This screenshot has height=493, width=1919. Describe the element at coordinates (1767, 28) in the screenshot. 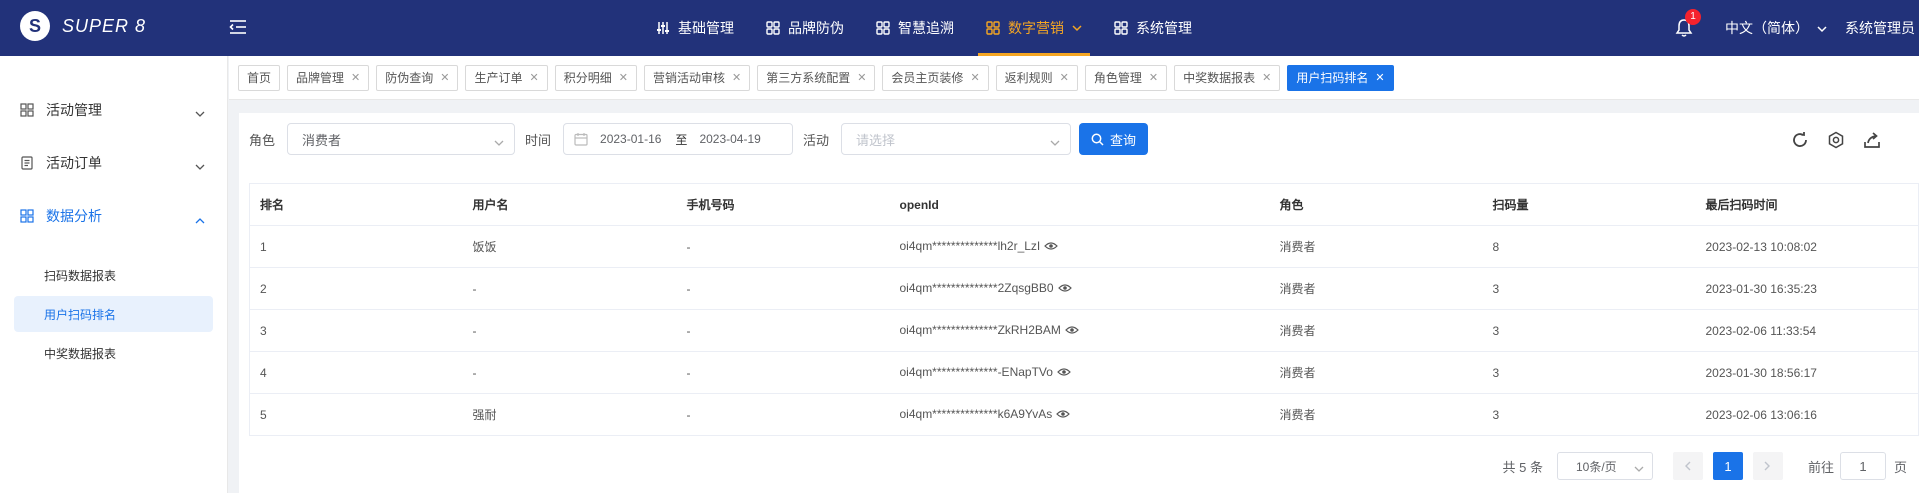

I see `language-label: 中文（简体）` at that location.